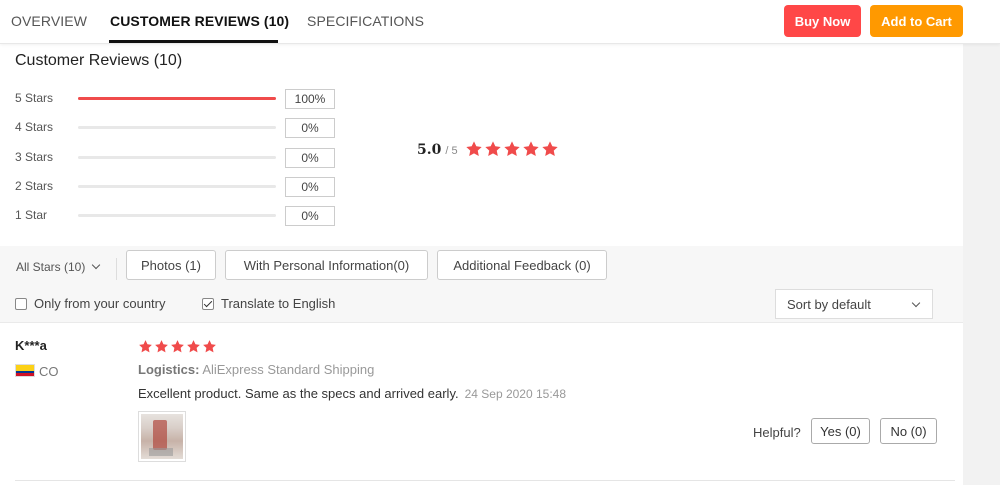  Describe the element at coordinates (193, 41) in the screenshot. I see `active-tab-underline` at that location.